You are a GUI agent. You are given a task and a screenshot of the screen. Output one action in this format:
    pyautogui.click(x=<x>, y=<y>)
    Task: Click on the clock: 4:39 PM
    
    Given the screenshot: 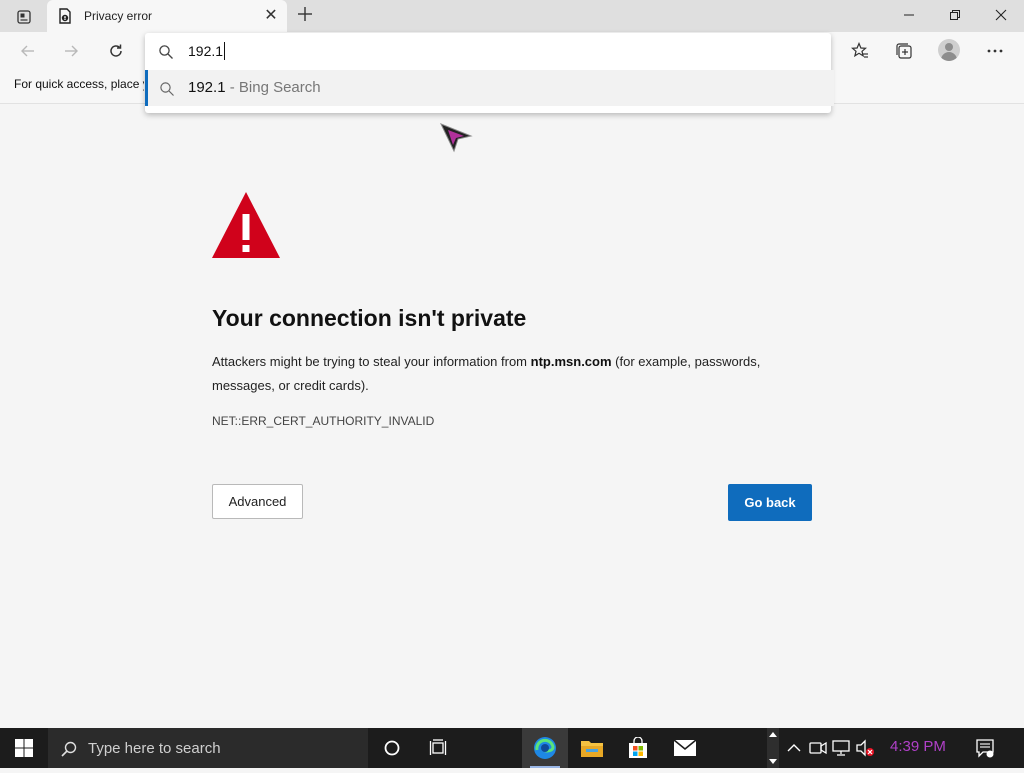 What is the action you would take?
    pyautogui.click(x=918, y=746)
    